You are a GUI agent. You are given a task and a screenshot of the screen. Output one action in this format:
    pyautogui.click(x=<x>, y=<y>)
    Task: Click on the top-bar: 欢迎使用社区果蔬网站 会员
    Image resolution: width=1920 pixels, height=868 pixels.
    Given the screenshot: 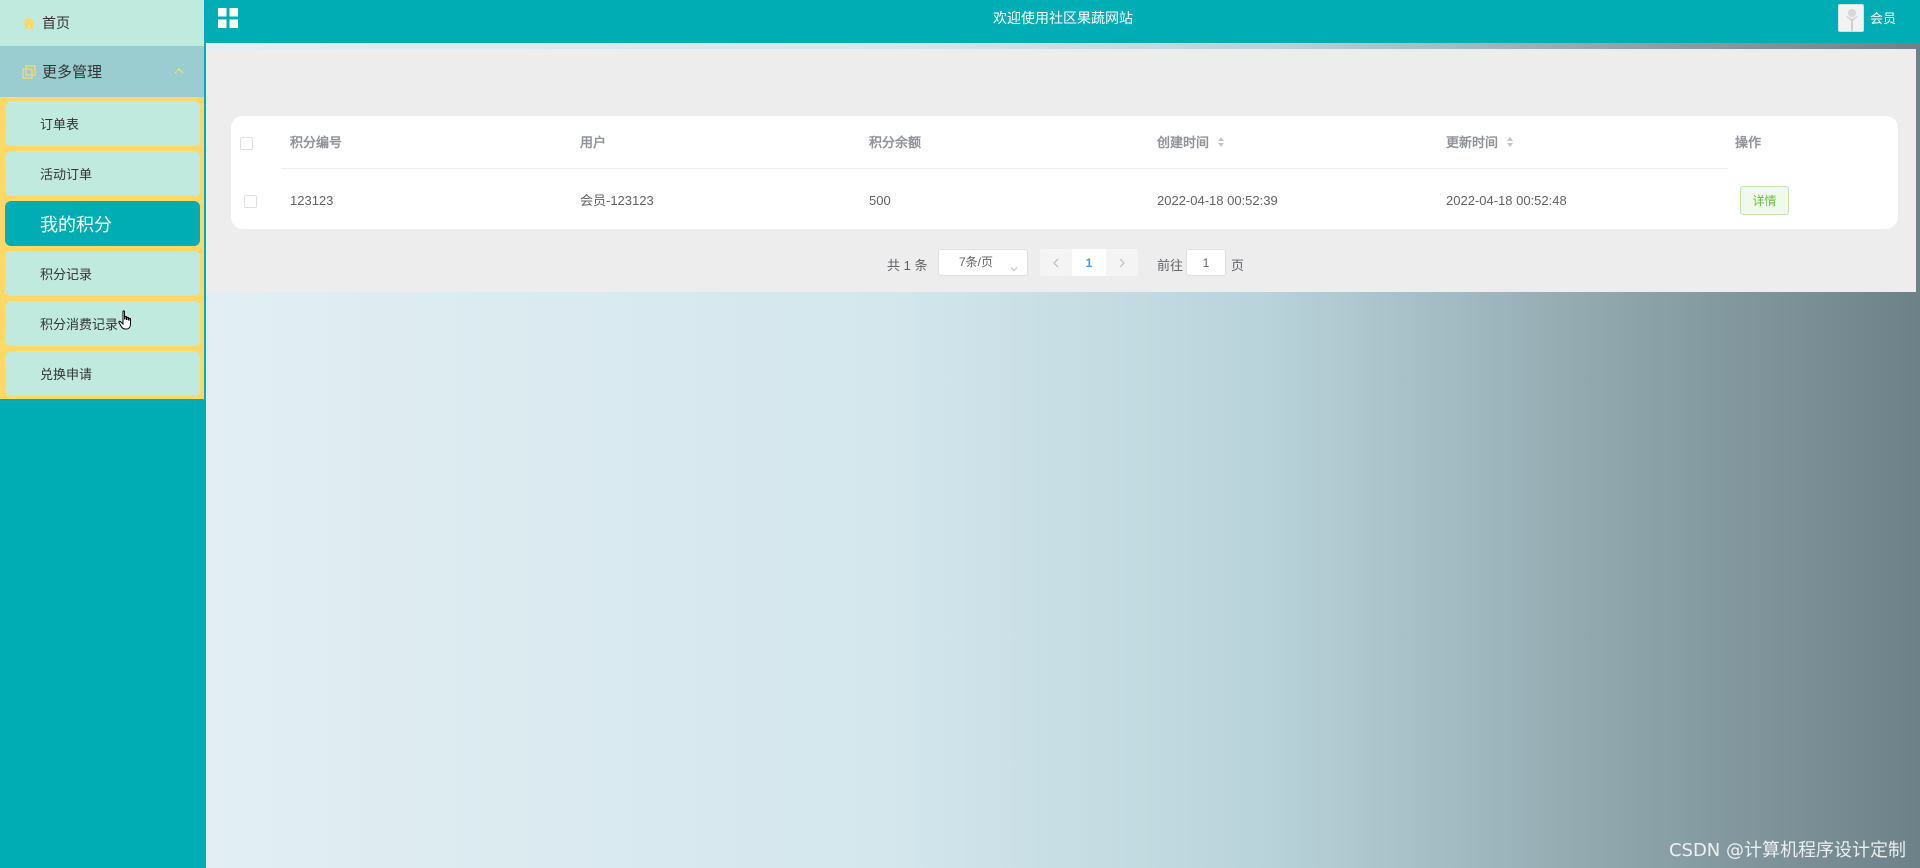 What is the action you would take?
    pyautogui.click(x=1063, y=21)
    